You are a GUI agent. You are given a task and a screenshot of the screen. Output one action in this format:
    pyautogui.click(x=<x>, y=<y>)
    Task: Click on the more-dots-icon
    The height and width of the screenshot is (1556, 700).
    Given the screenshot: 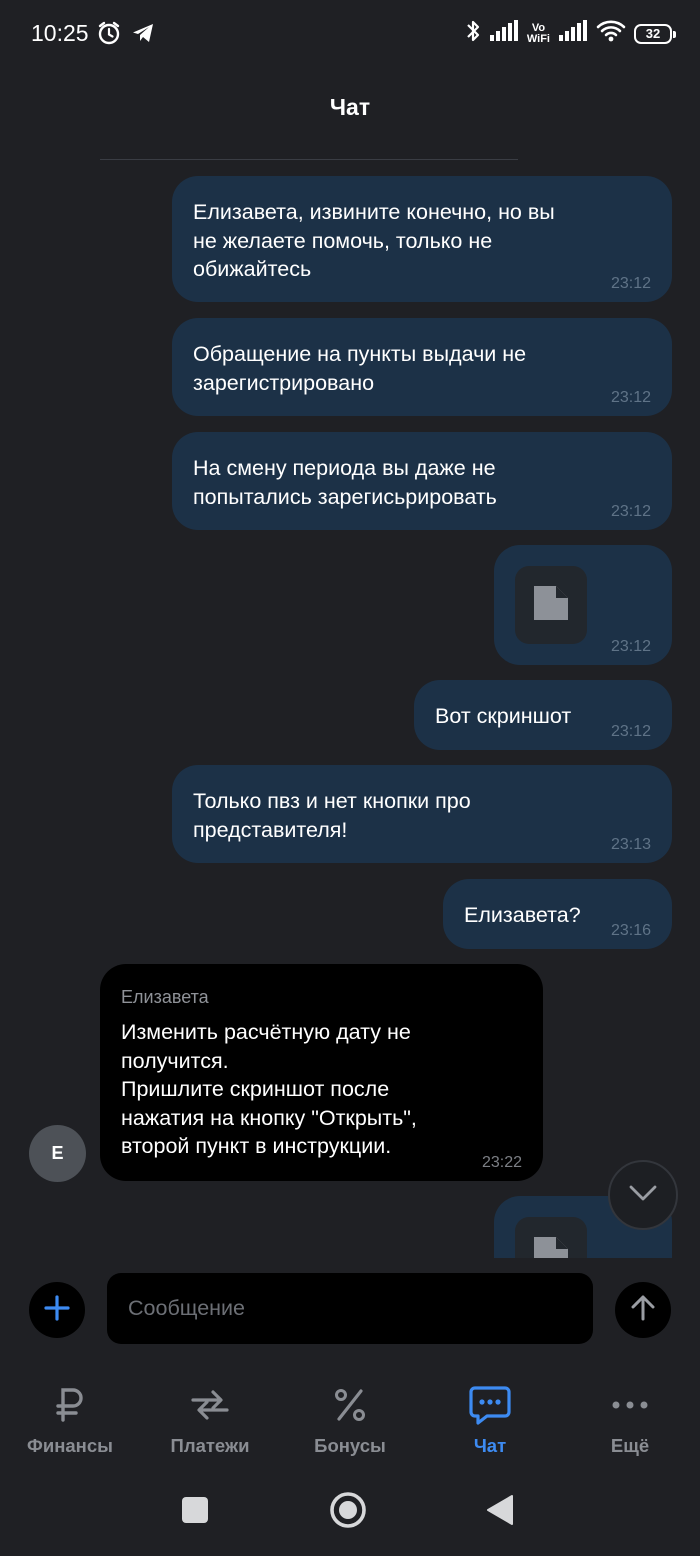 What is the action you would take?
    pyautogui.click(x=630, y=1405)
    